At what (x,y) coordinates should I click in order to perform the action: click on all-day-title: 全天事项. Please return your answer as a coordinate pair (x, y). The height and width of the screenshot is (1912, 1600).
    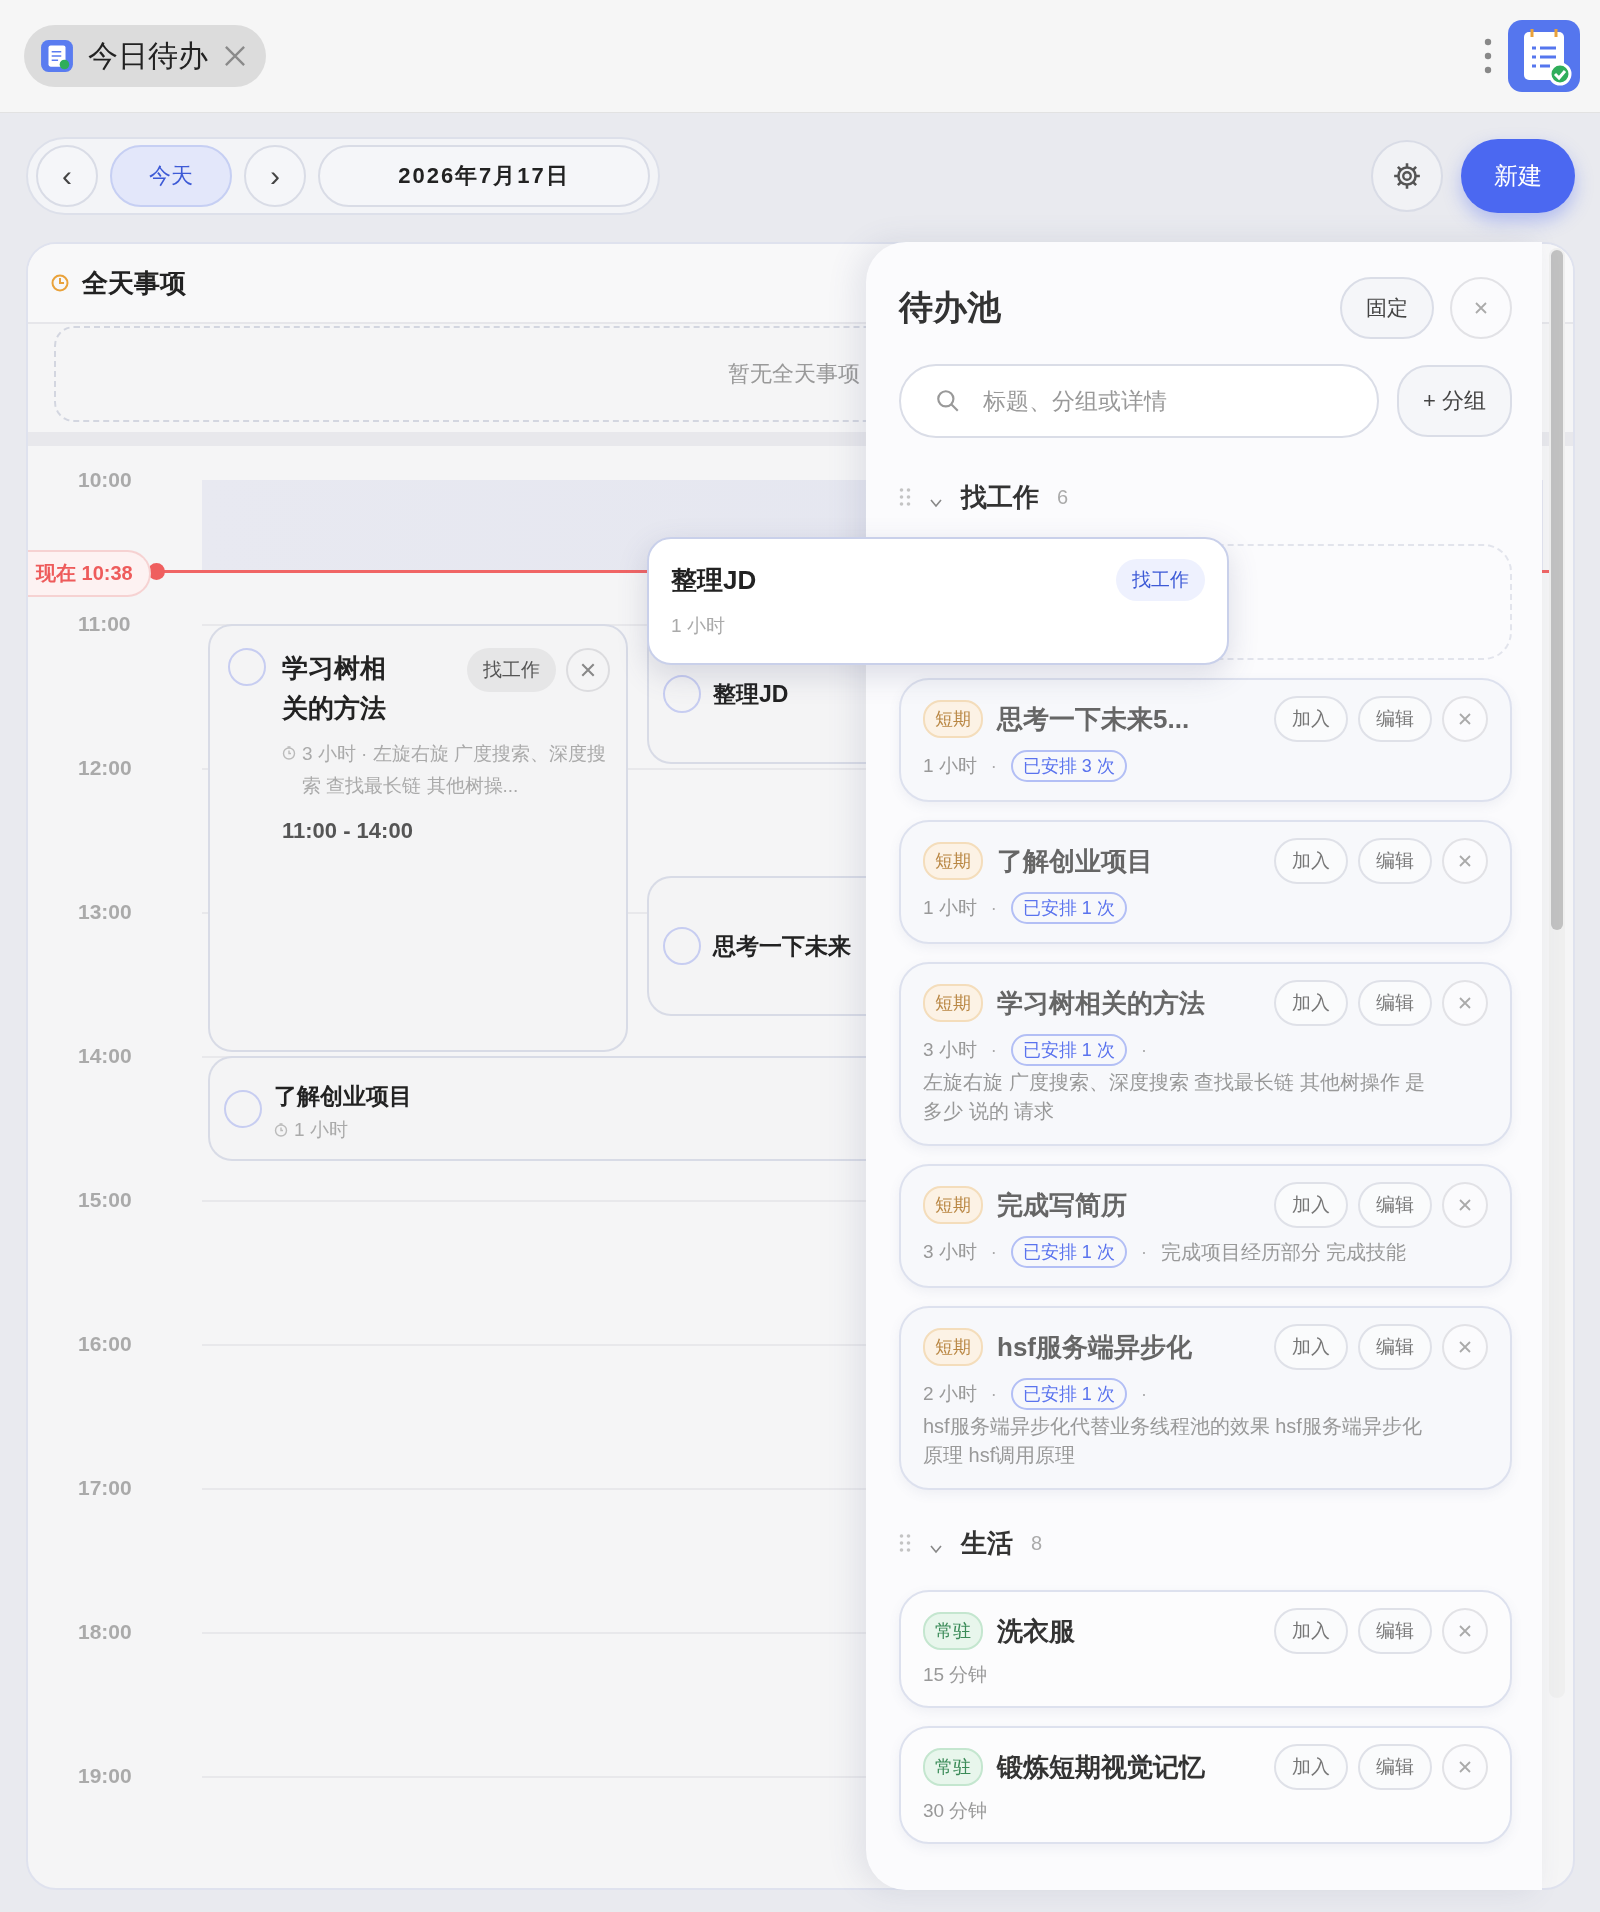
    Looking at the image, I should click on (134, 283).